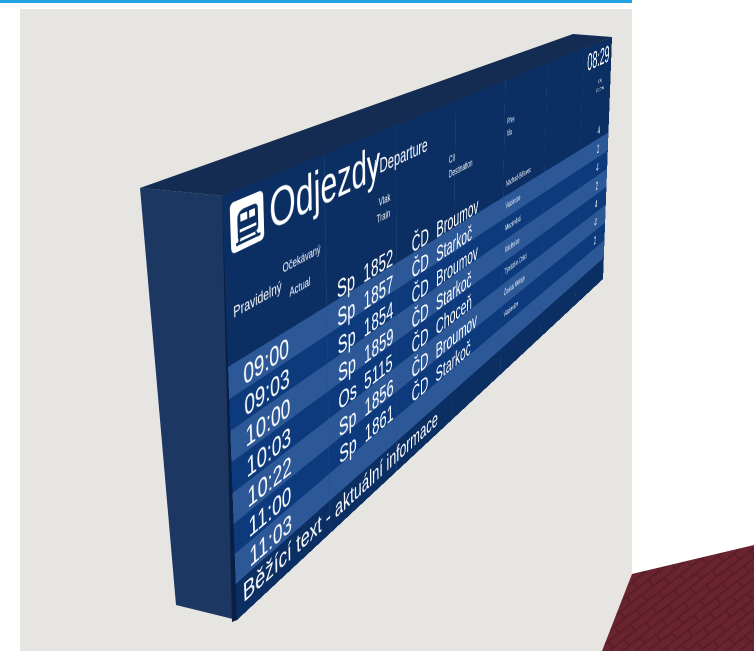 The width and height of the screenshot is (754, 651). What do you see at coordinates (188, 404) in the screenshot?
I see `board-left-side` at bounding box center [188, 404].